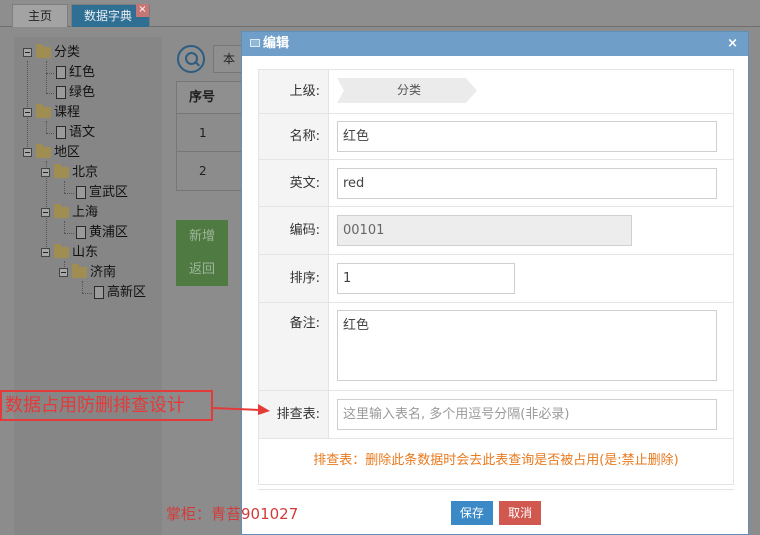  I want to click on tree-node-jinan: 济南, so click(87, 273).